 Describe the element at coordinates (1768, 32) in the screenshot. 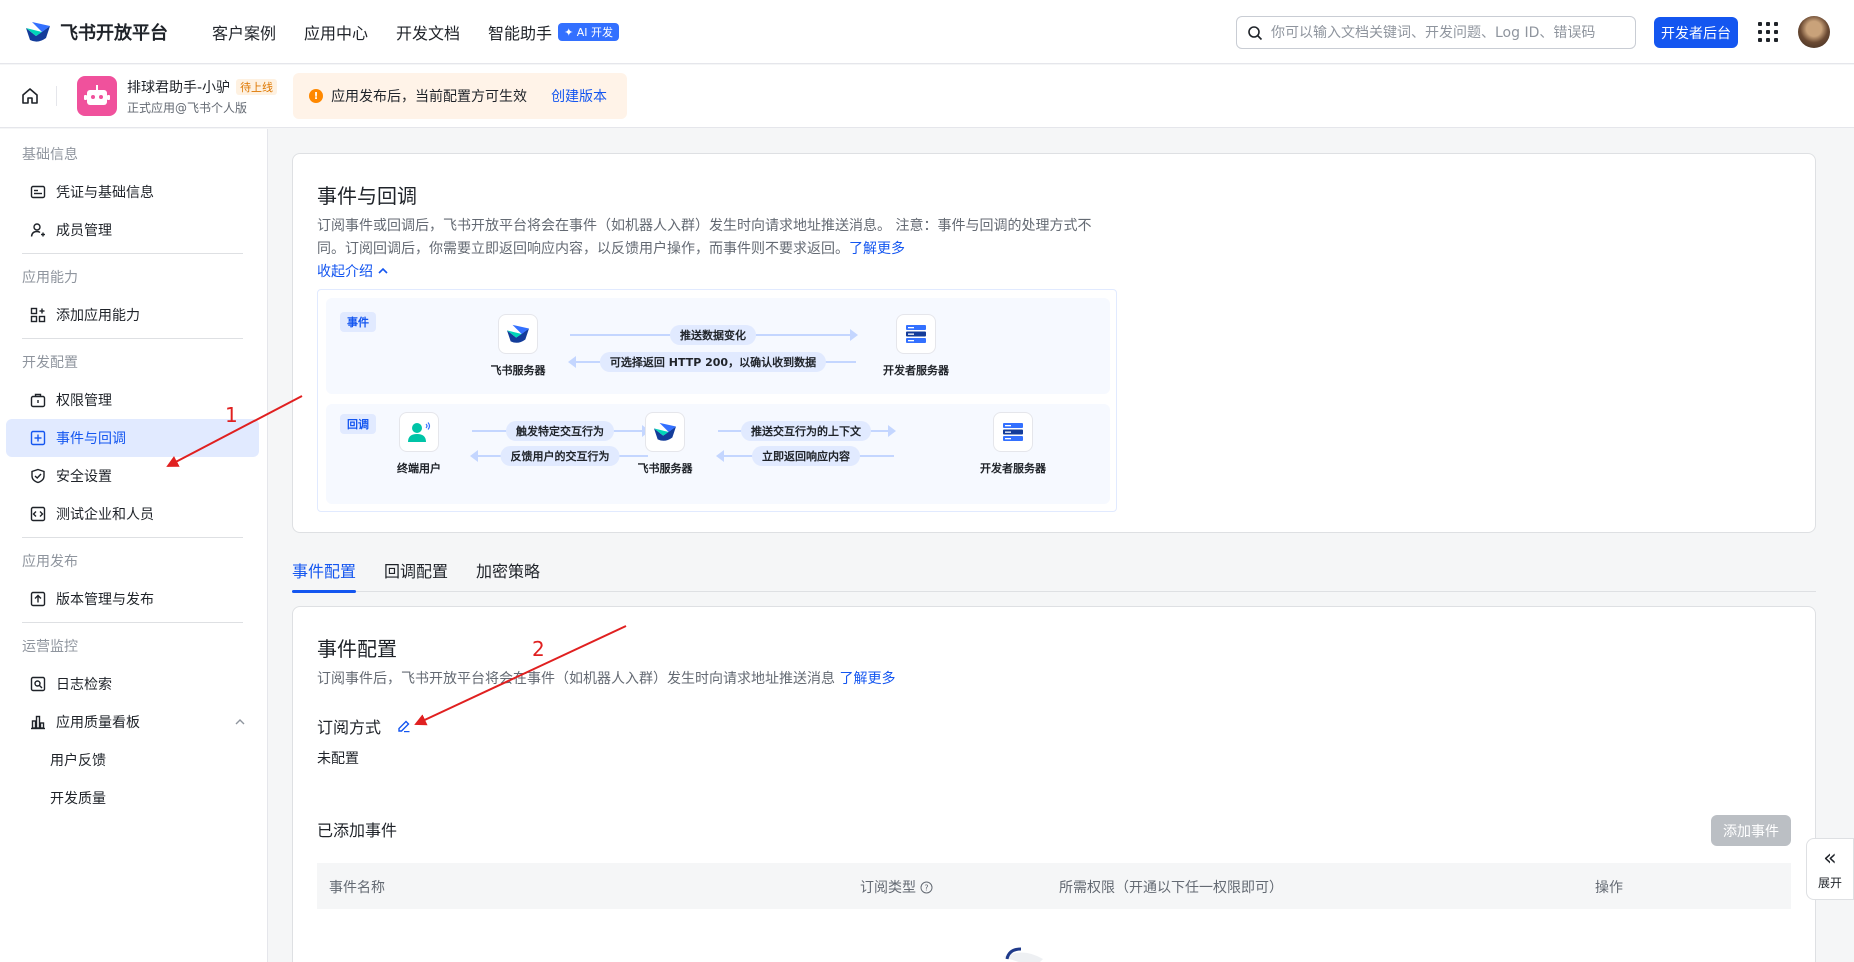

I see `apps-grid-icon` at that location.